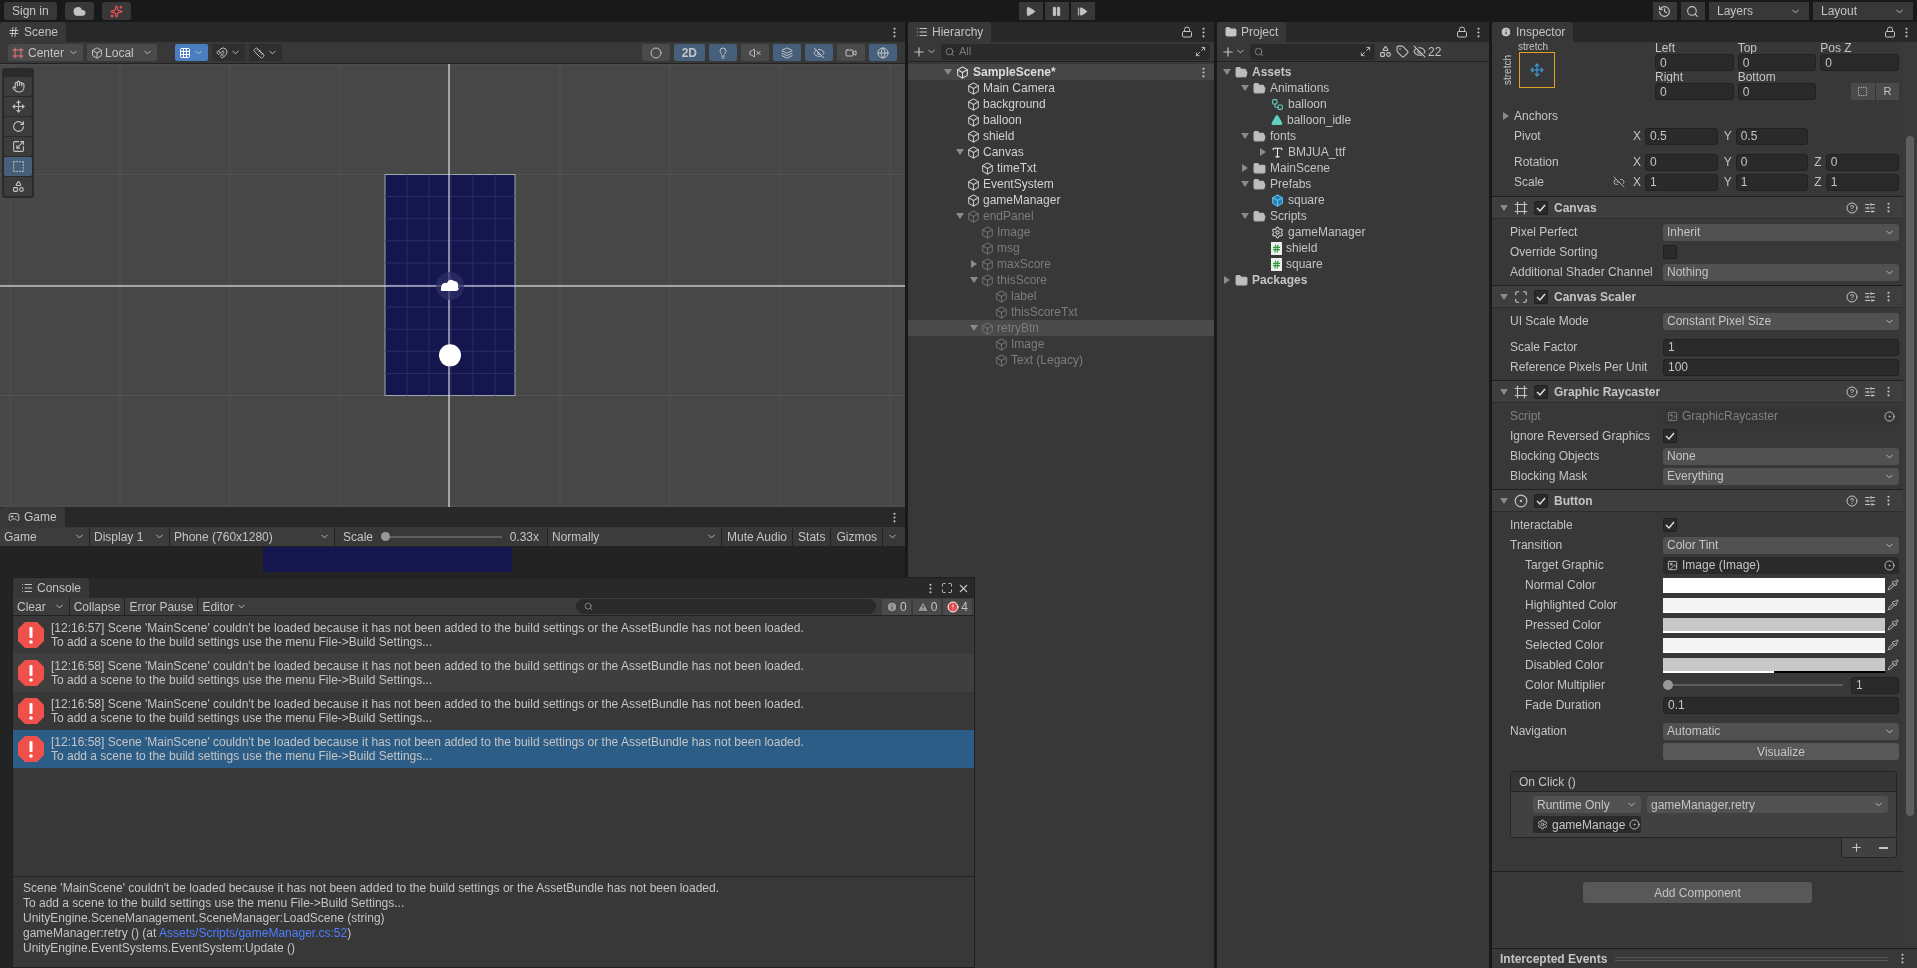 The width and height of the screenshot is (1917, 968). What do you see at coordinates (1300, 88) in the screenshot?
I see `asset-label: Animations` at bounding box center [1300, 88].